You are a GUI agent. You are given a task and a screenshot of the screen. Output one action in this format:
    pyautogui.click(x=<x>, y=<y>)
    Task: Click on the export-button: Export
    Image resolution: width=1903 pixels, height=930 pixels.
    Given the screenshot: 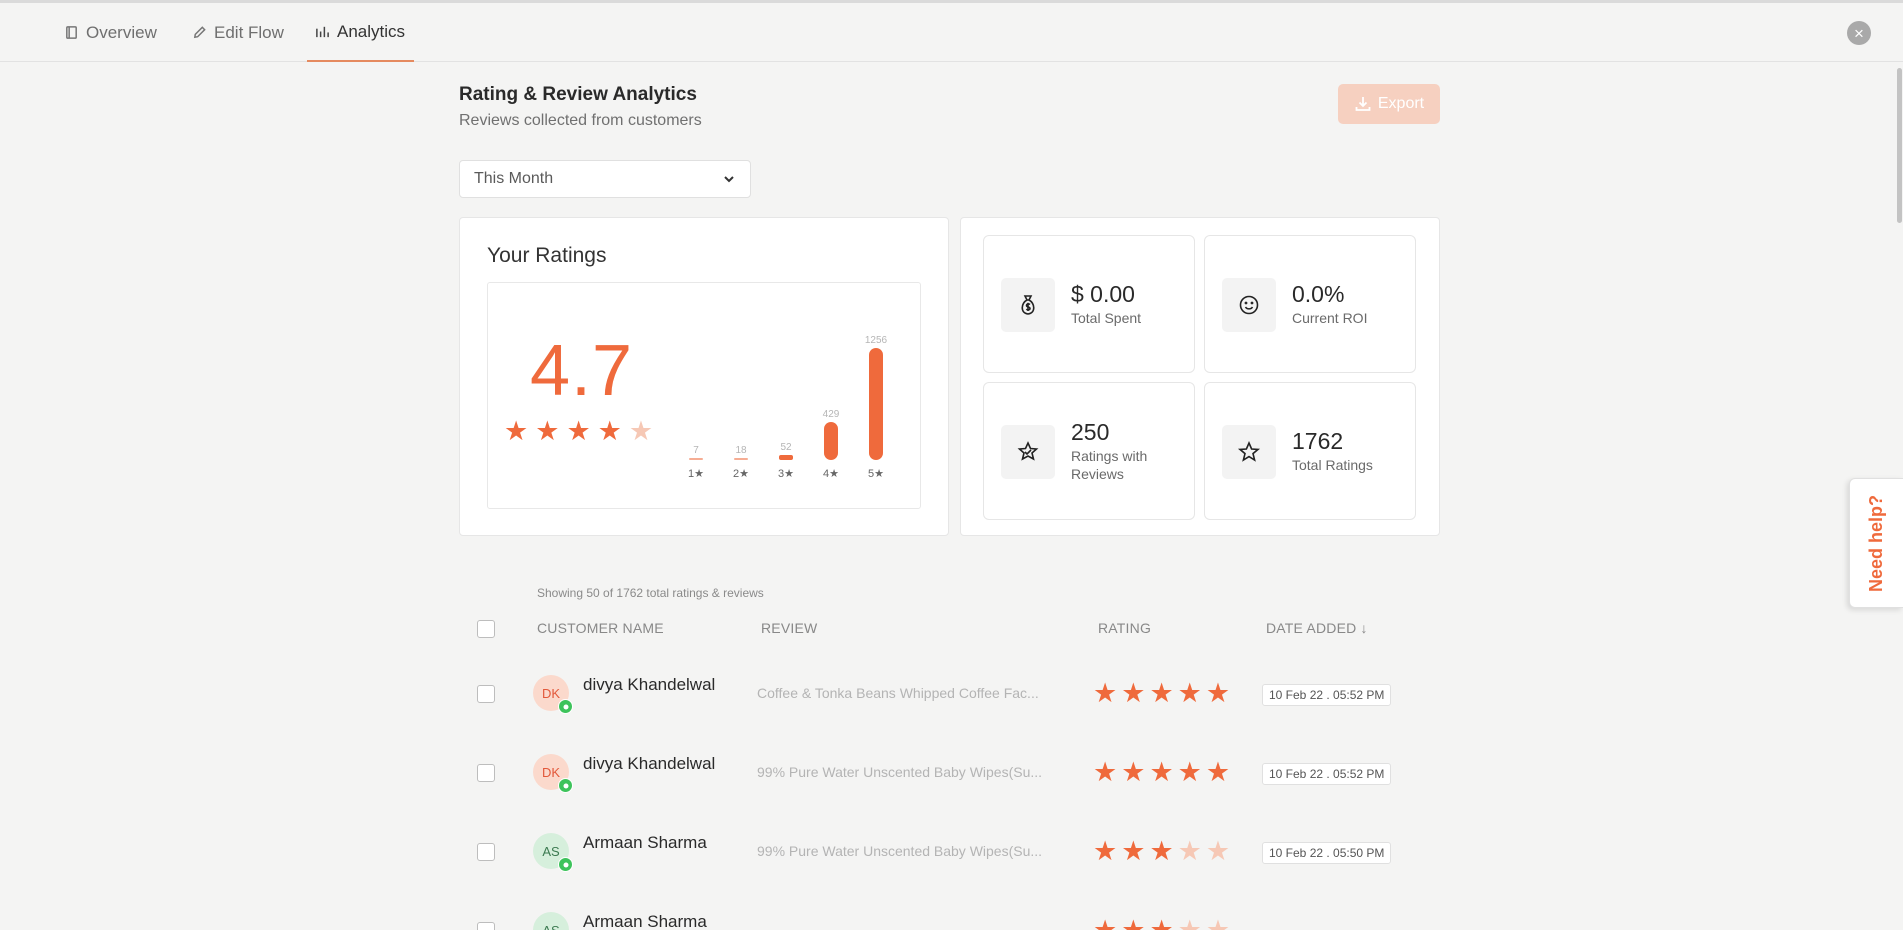 What is the action you would take?
    pyautogui.click(x=1389, y=104)
    